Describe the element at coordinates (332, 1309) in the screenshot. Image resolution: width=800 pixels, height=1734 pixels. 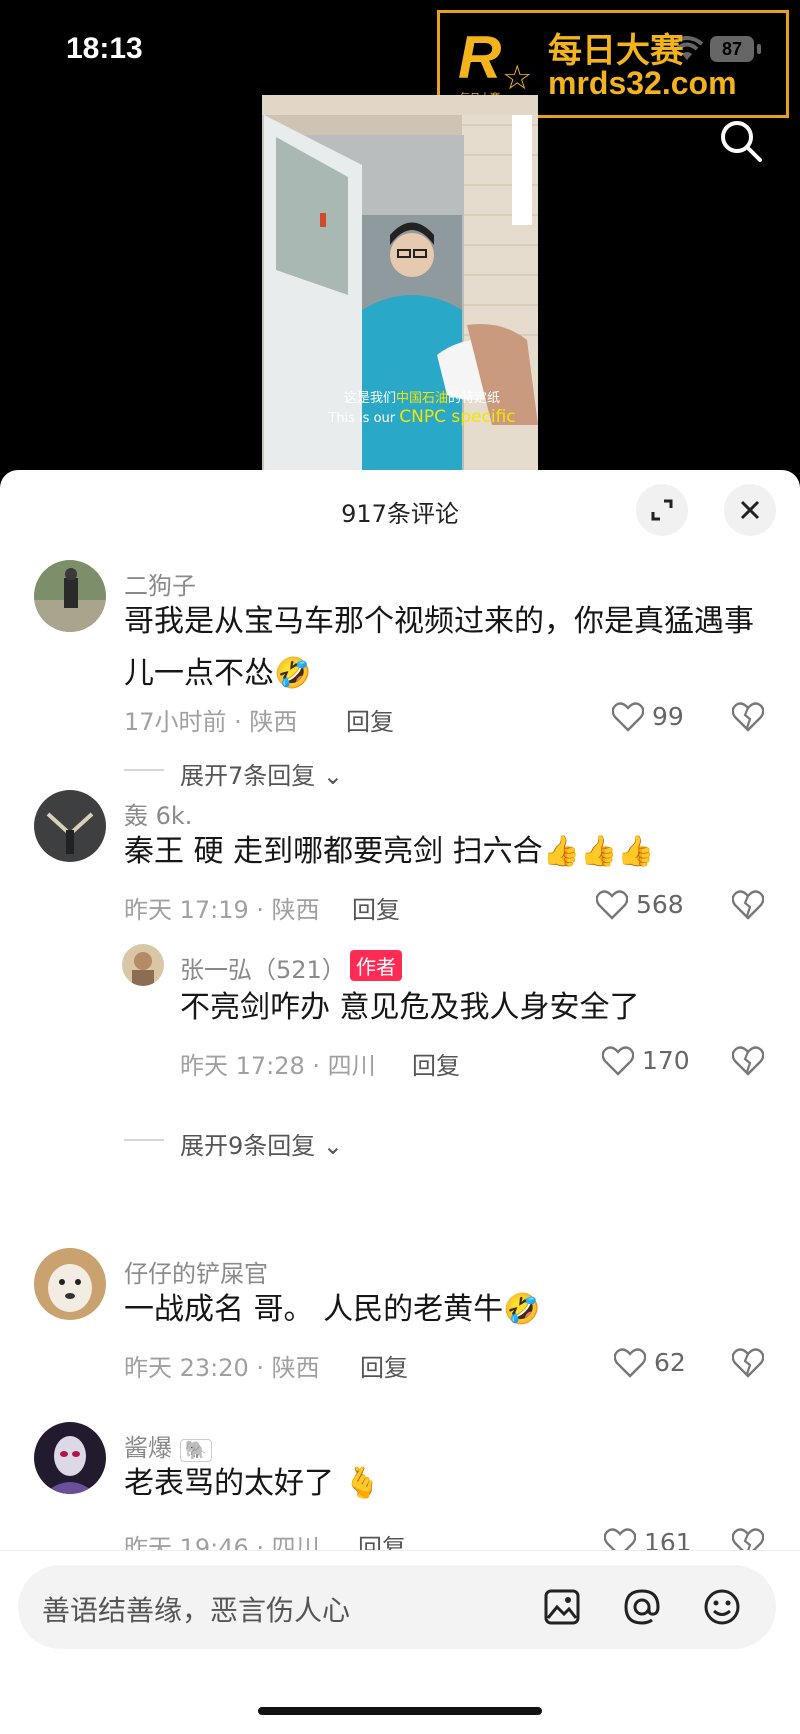
I see `comment-text: 一战成名 哥。 人民的老黄牛🤣` at that location.